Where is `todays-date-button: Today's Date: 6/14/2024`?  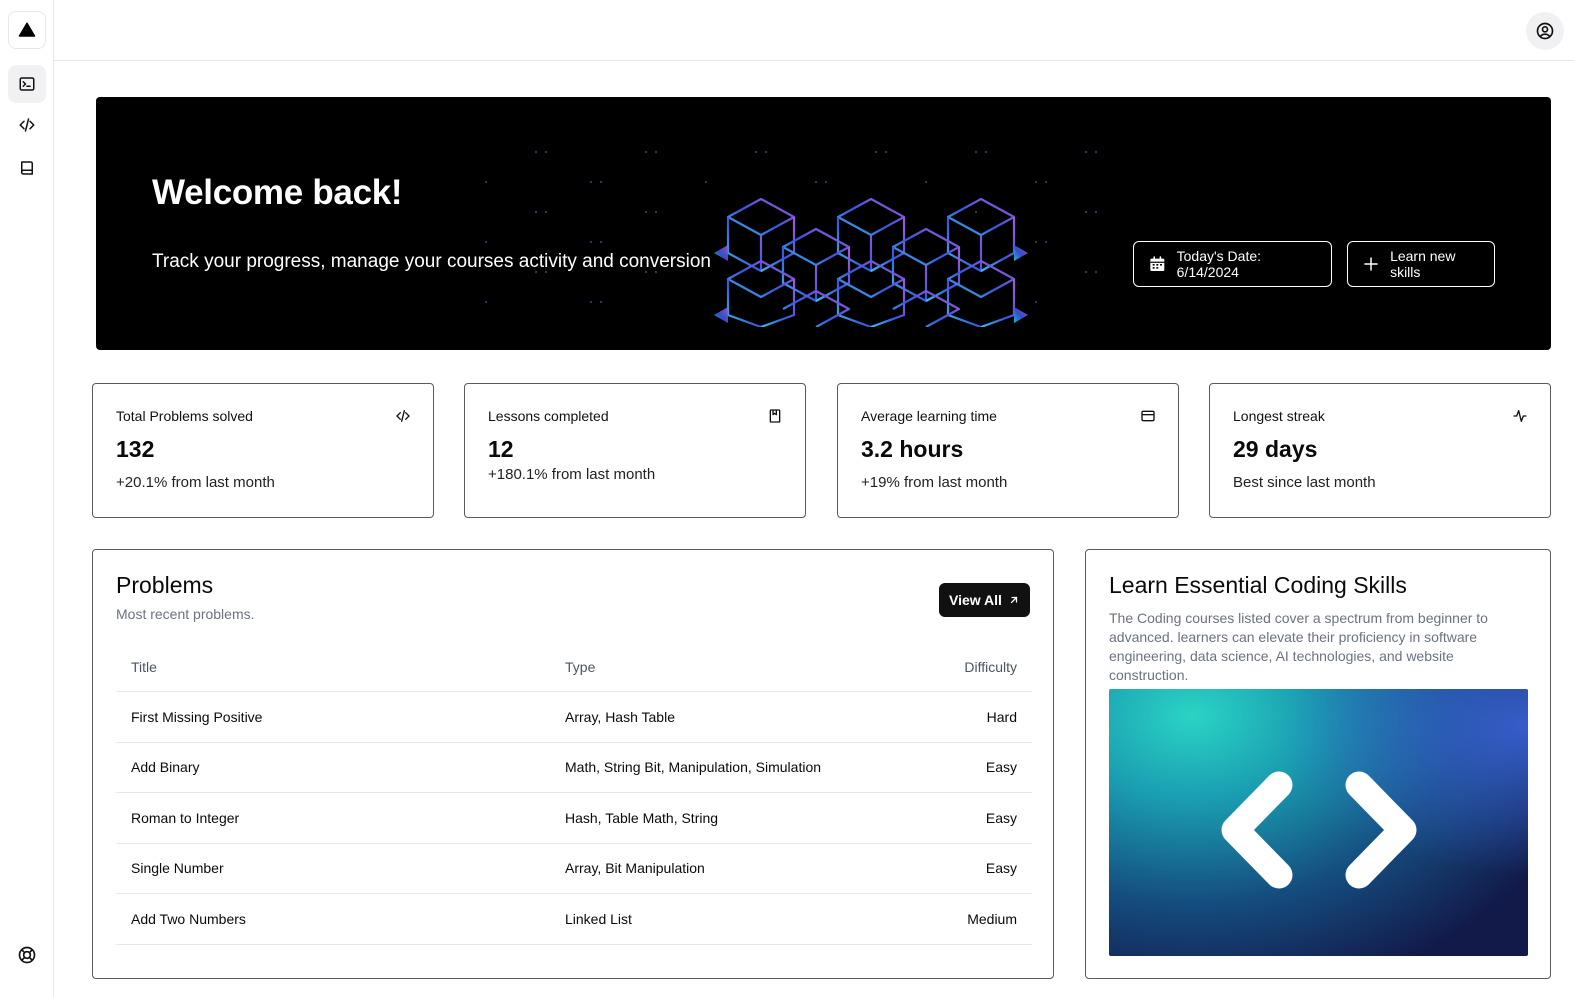
todays-date-button: Today's Date: 6/14/2024 is located at coordinates (1232, 264).